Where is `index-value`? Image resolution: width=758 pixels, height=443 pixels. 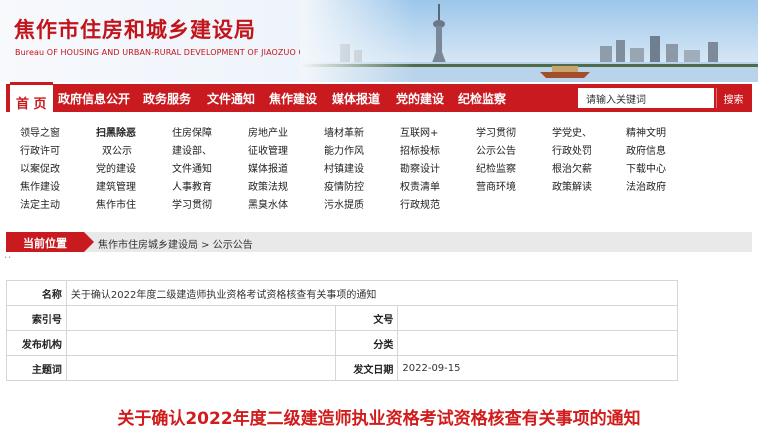 index-value is located at coordinates (201, 318).